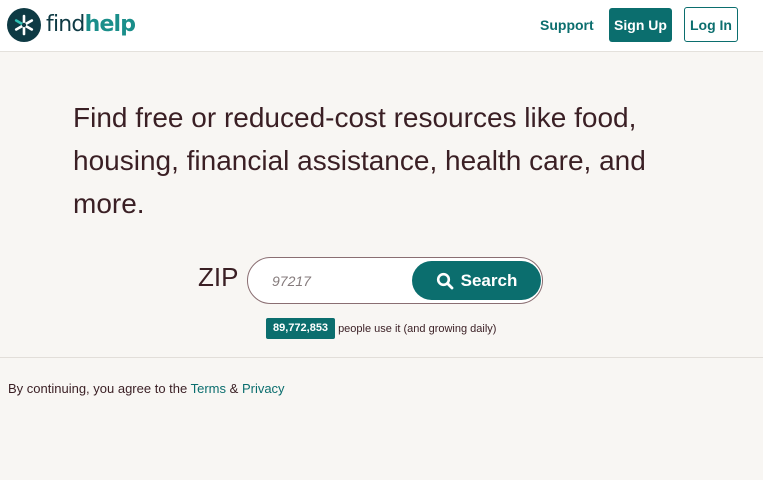 The width and height of the screenshot is (763, 480). Describe the element at coordinates (640, 25) in the screenshot. I see `sign-up-button: Sign Up` at that location.